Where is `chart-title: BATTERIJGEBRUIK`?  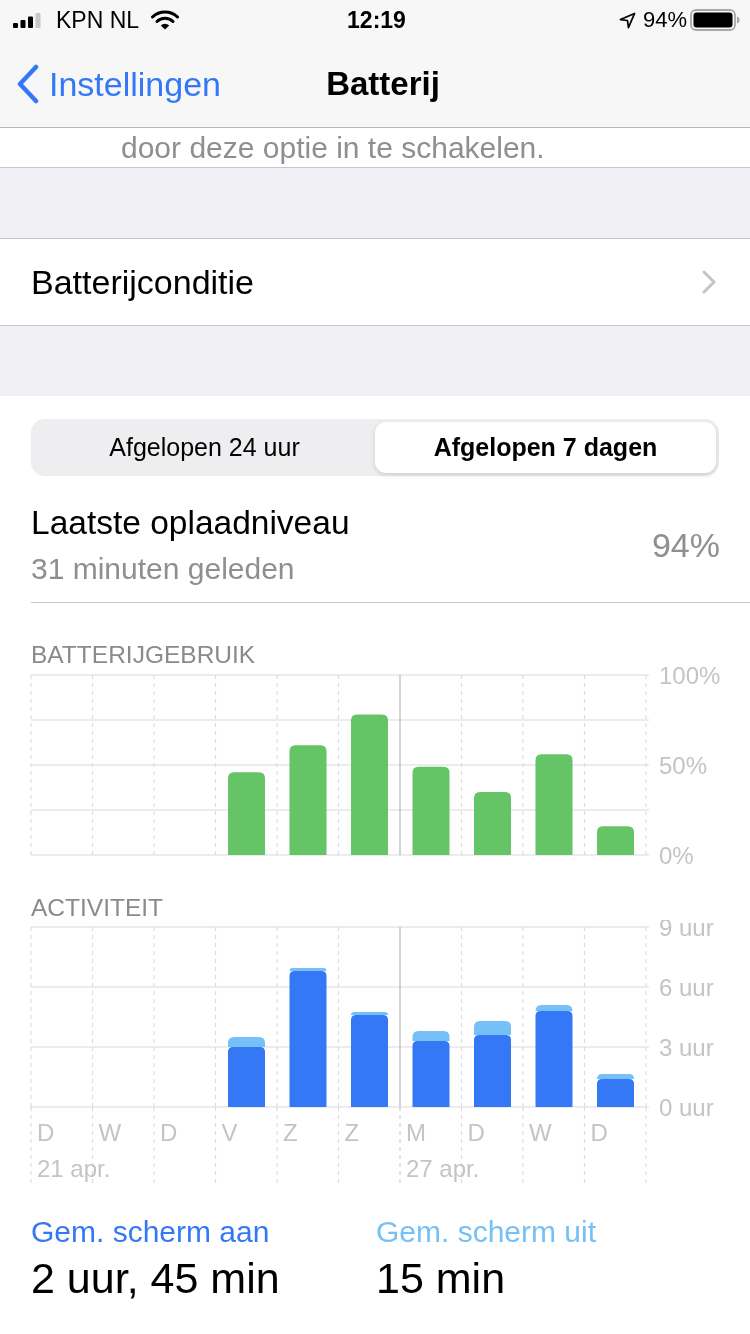 chart-title: BATTERIJGEBRUIK is located at coordinates (143, 655).